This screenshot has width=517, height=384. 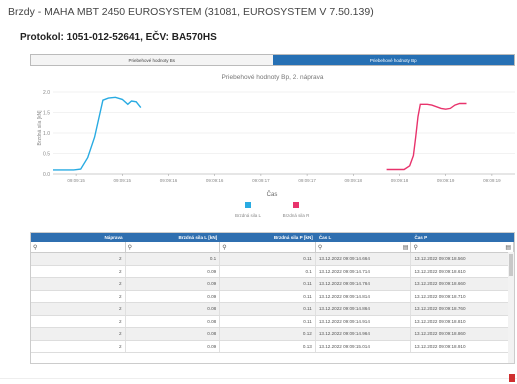 I want to click on legend-label: Brzdná sila R, so click(x=297, y=215).